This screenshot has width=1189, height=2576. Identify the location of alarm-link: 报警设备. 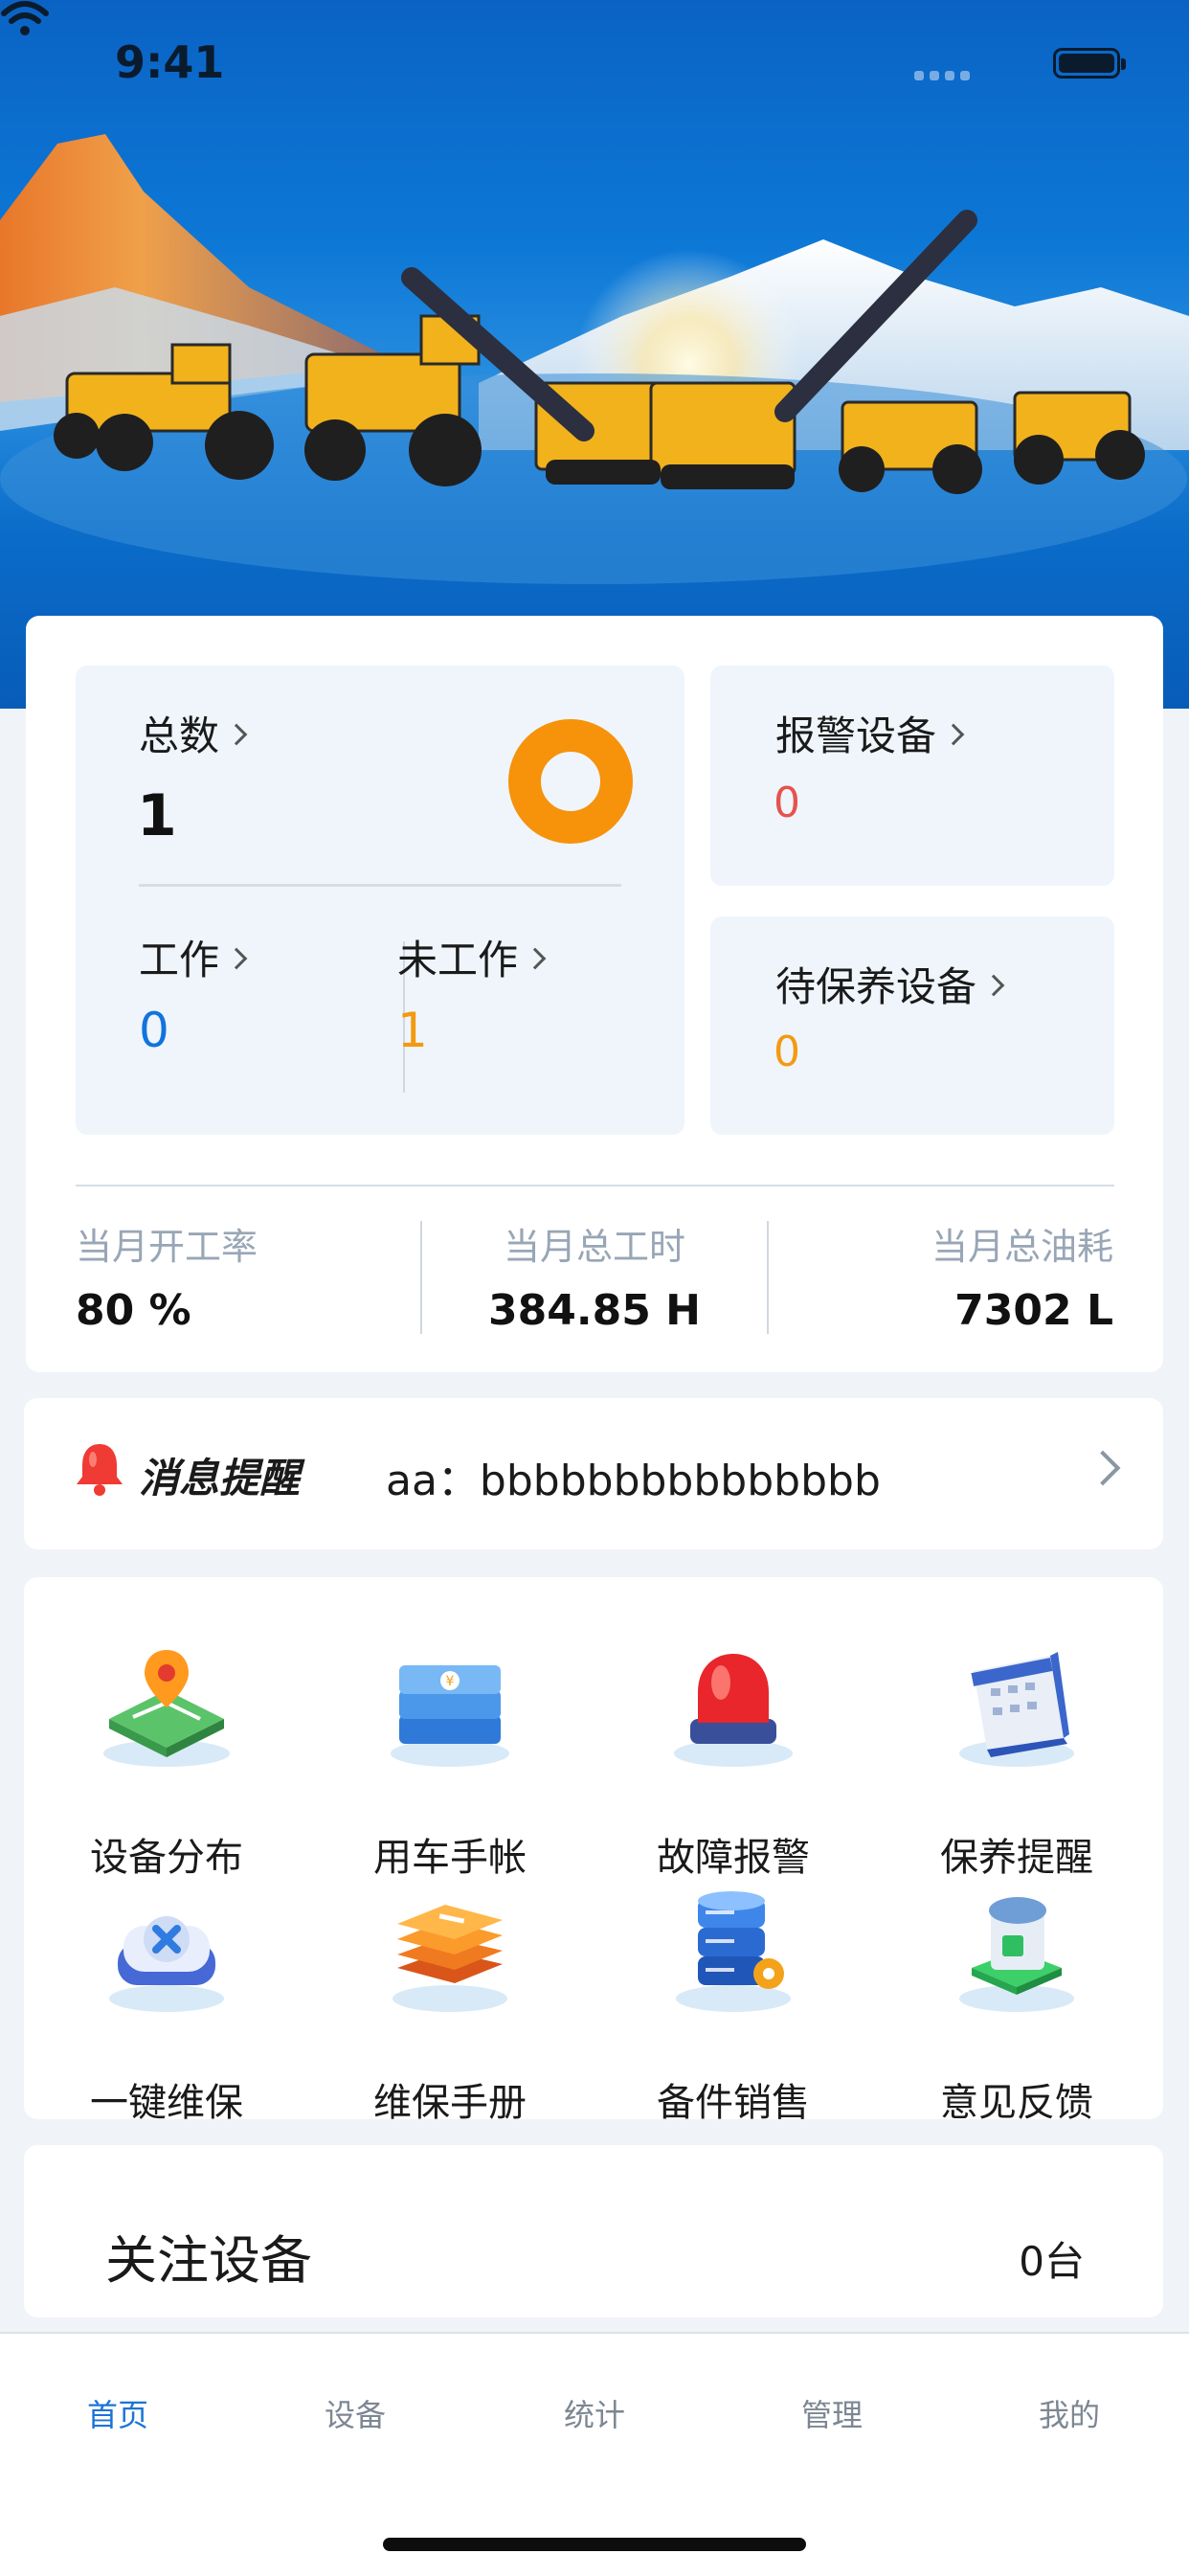
(870, 733).